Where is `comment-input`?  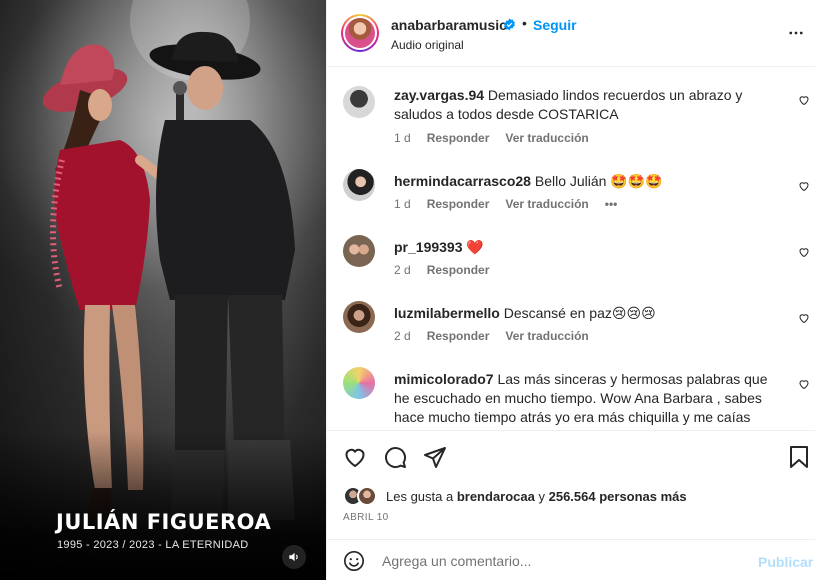
comment-input is located at coordinates (562, 561).